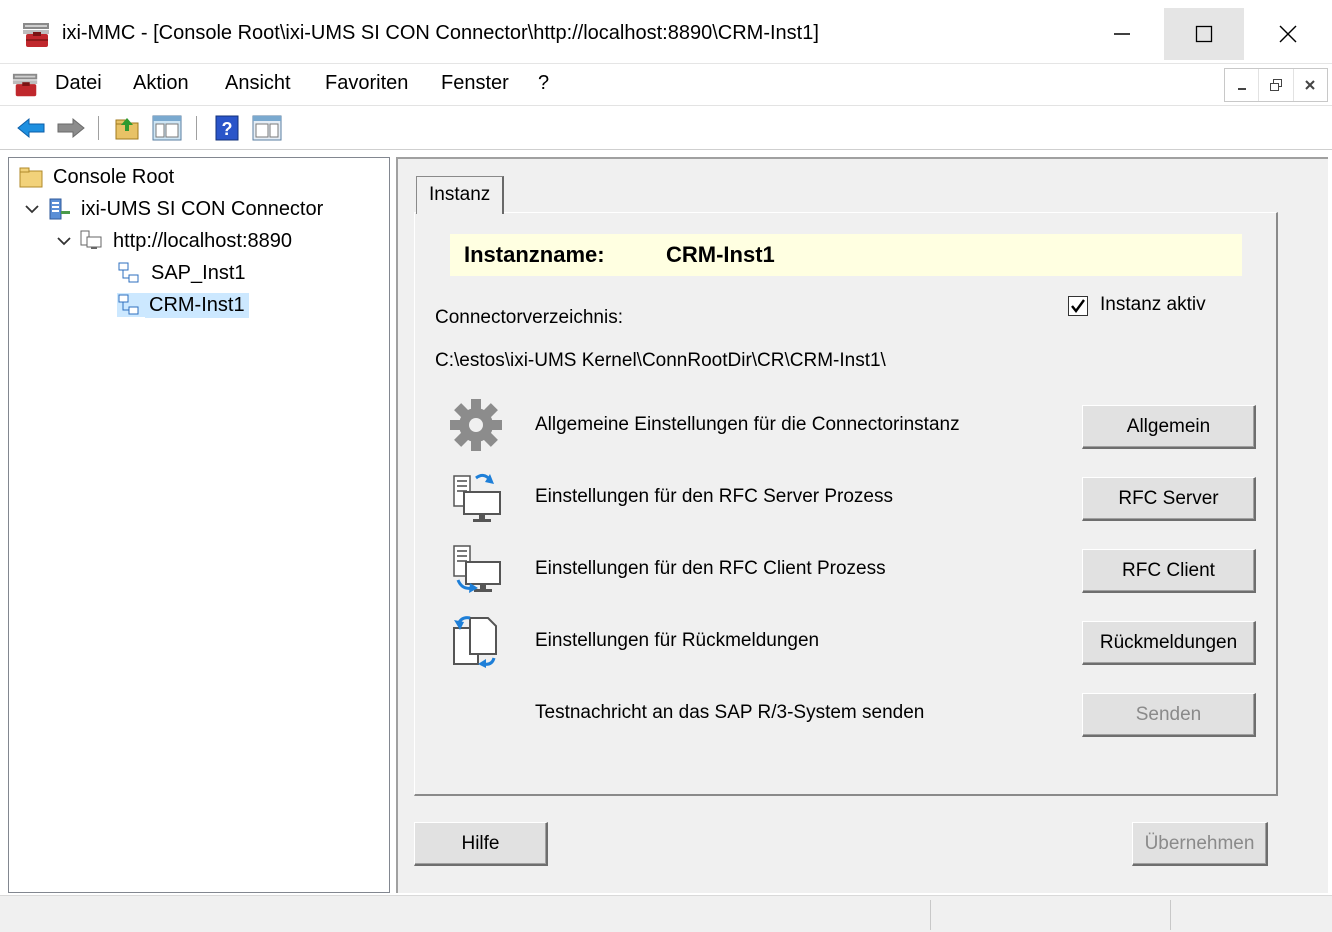  What do you see at coordinates (91, 241) in the screenshot?
I see `server-icon` at bounding box center [91, 241].